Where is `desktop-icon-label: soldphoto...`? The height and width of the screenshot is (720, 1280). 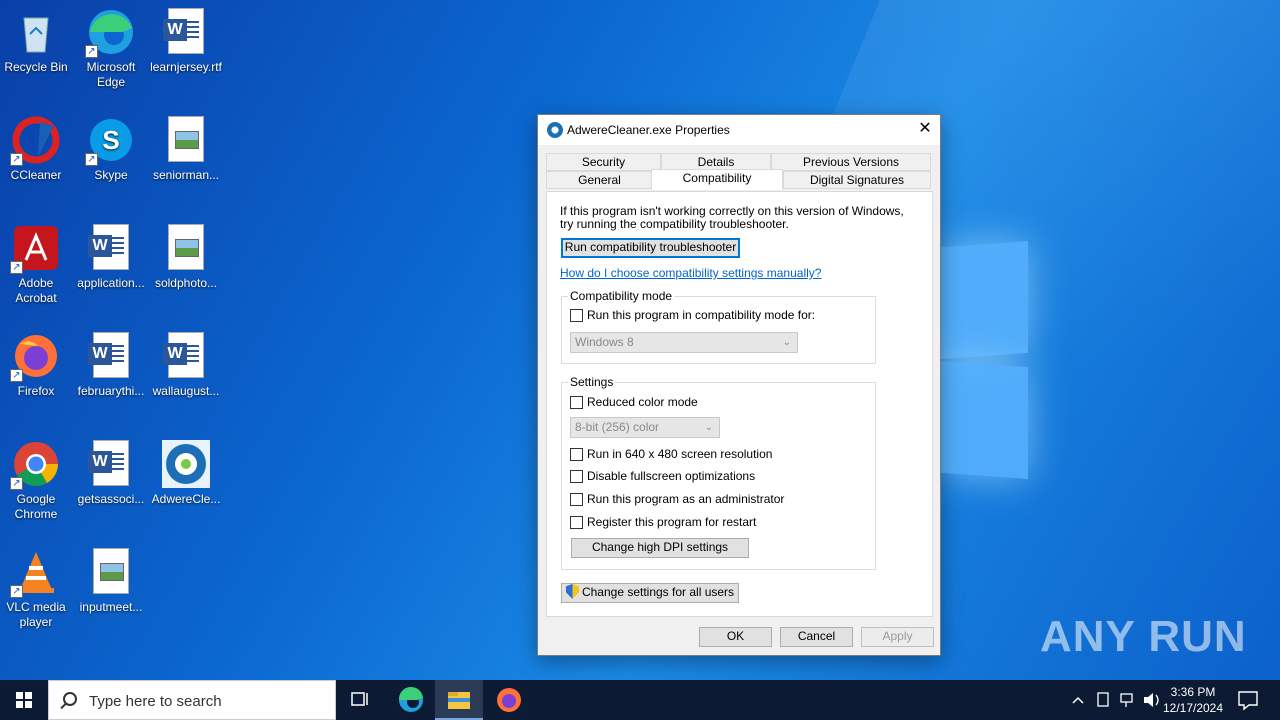 desktop-icon-label: soldphoto... is located at coordinates (186, 283).